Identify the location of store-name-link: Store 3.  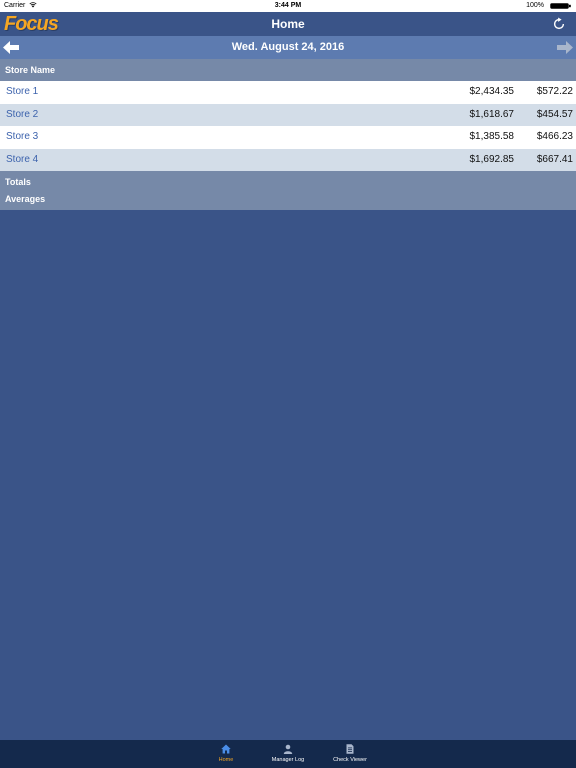
(22, 137).